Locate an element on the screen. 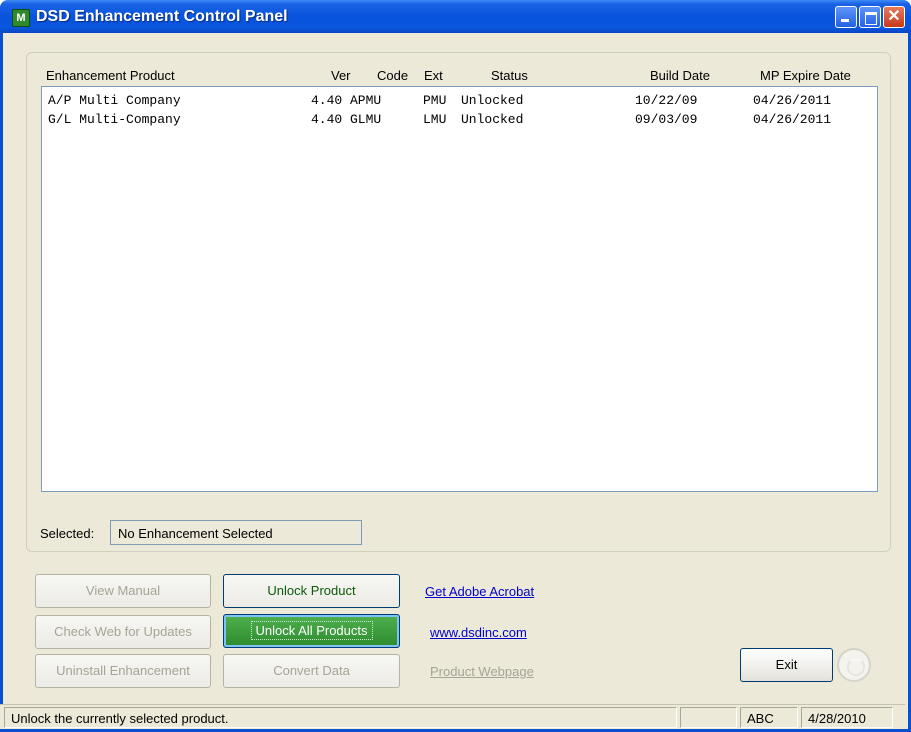  status-message: Unlock the currently selected product. is located at coordinates (340, 717).